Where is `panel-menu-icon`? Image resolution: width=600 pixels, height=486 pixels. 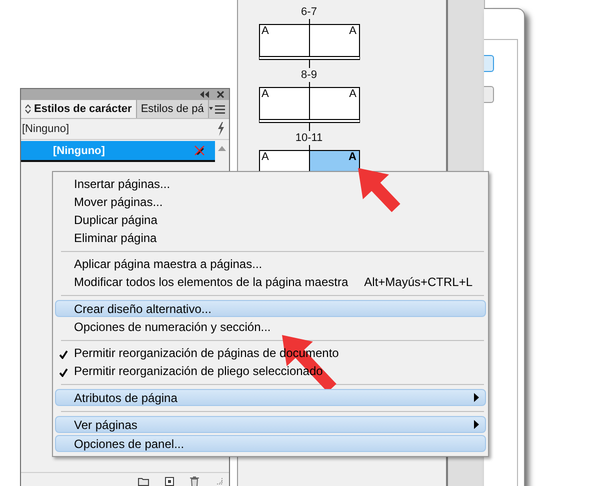
panel-menu-icon is located at coordinates (217, 109).